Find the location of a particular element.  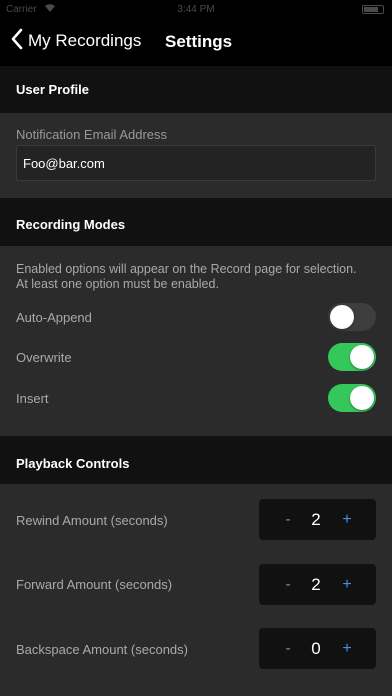

insert-toggle is located at coordinates (352, 398).